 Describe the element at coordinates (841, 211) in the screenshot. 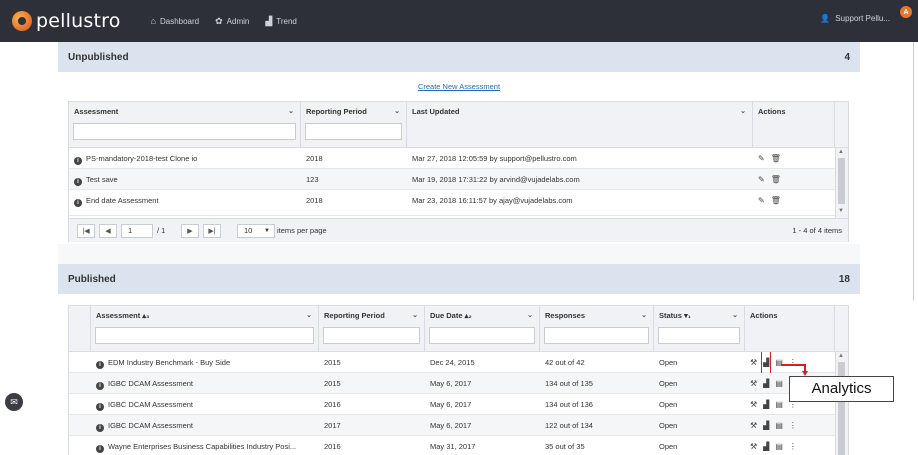

I see `scroll-down-icon: ▼` at that location.